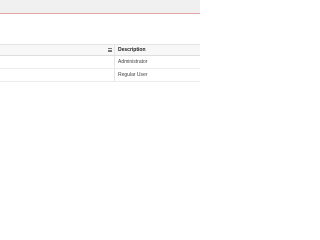 The height and width of the screenshot is (240, 320). What do you see at coordinates (110, 50) in the screenshot?
I see `column-menu-icon` at bounding box center [110, 50].